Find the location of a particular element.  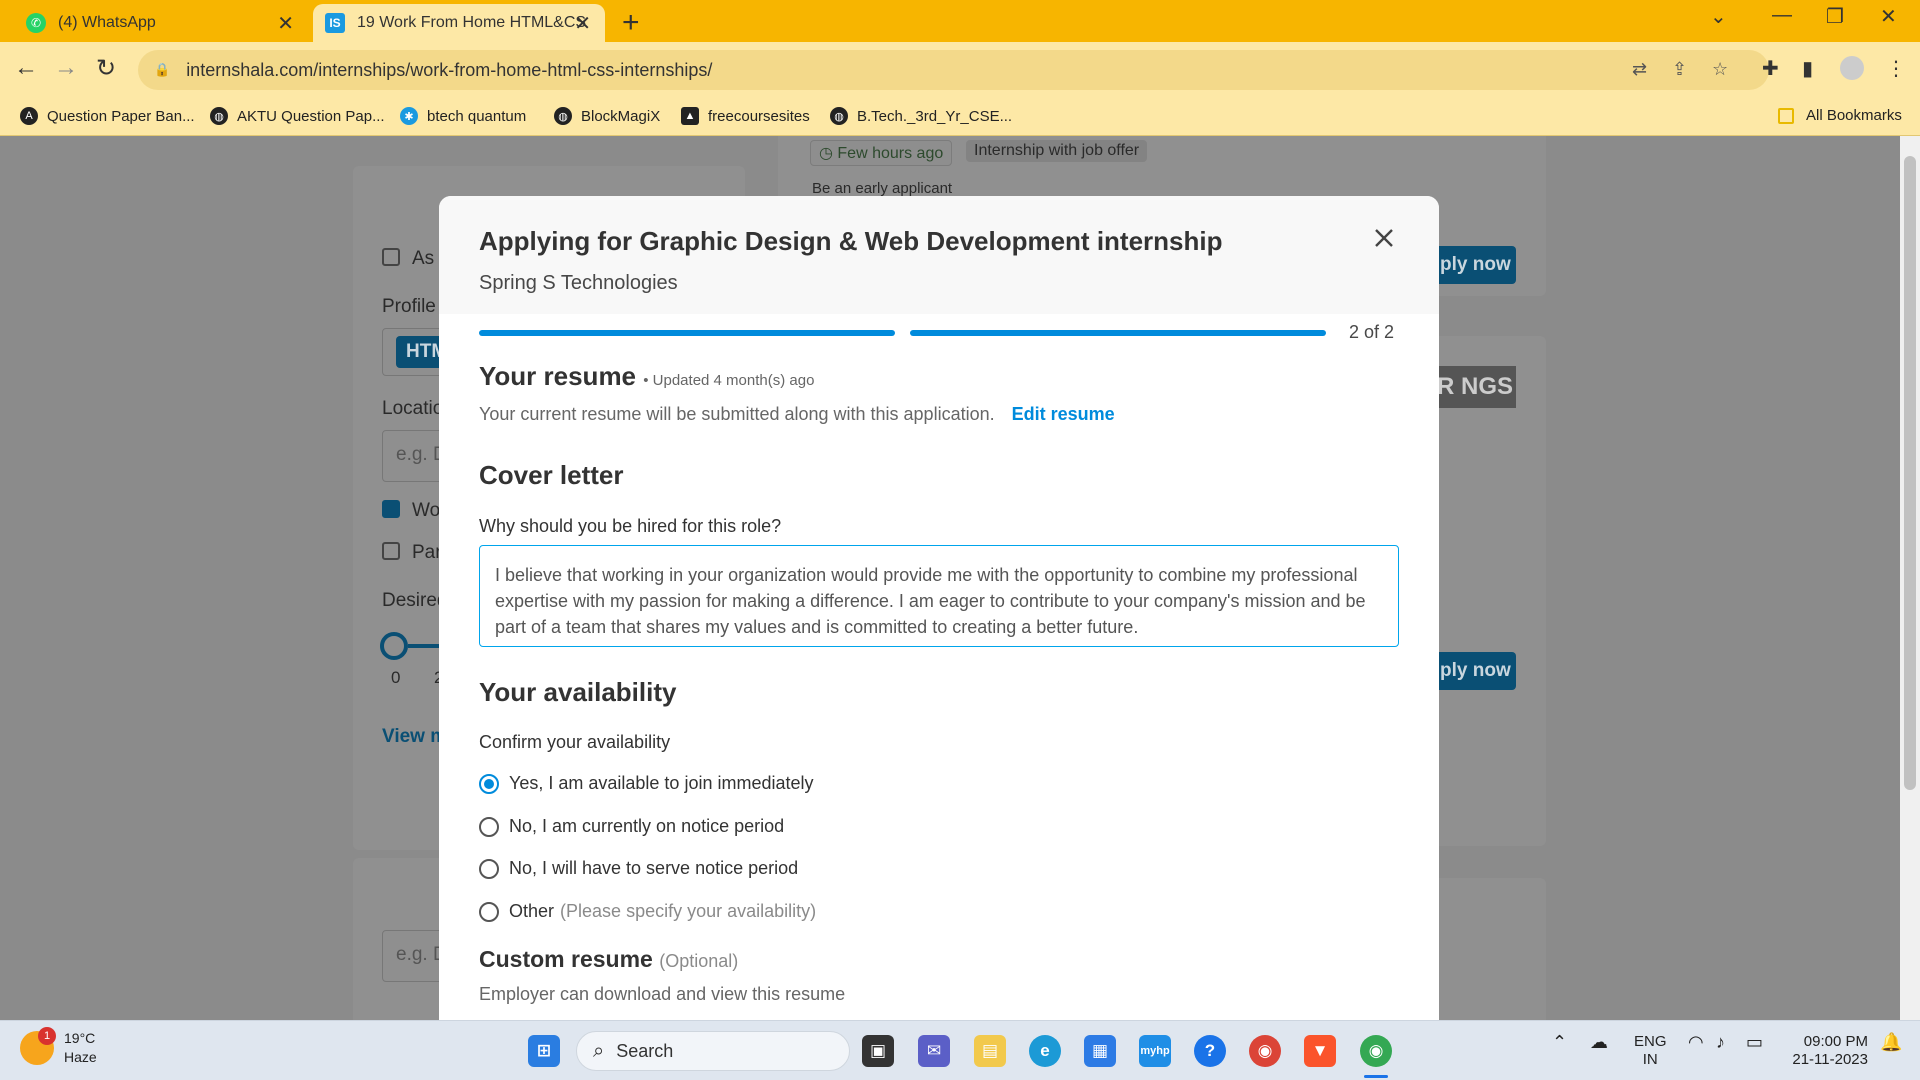

chrome-profile-icon: ◉ is located at coordinates (1376, 1051).